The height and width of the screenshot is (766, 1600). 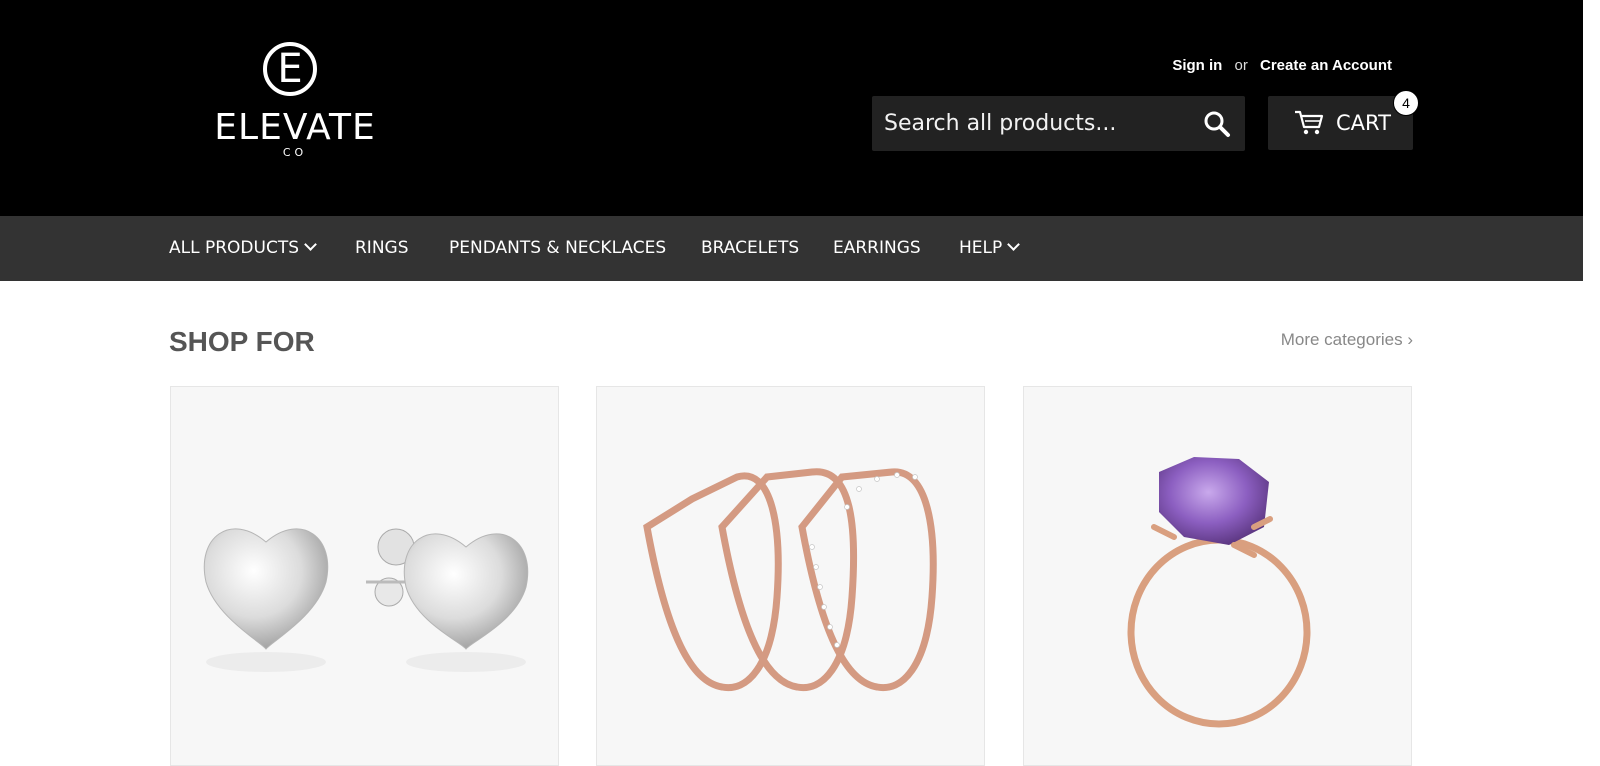 What do you see at coordinates (981, 248) in the screenshot?
I see `nav-item-label: HELP` at bounding box center [981, 248].